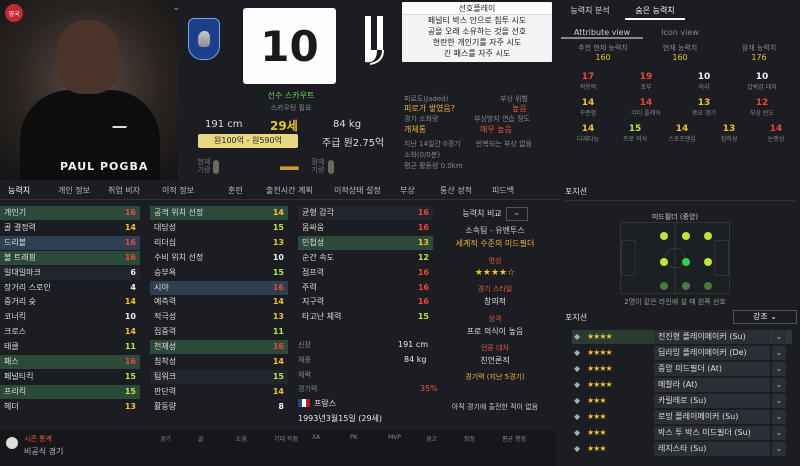 The width and height of the screenshot is (800, 466). What do you see at coordinates (165, 391) in the screenshot?
I see `attr-name: 판단력` at bounding box center [165, 391].